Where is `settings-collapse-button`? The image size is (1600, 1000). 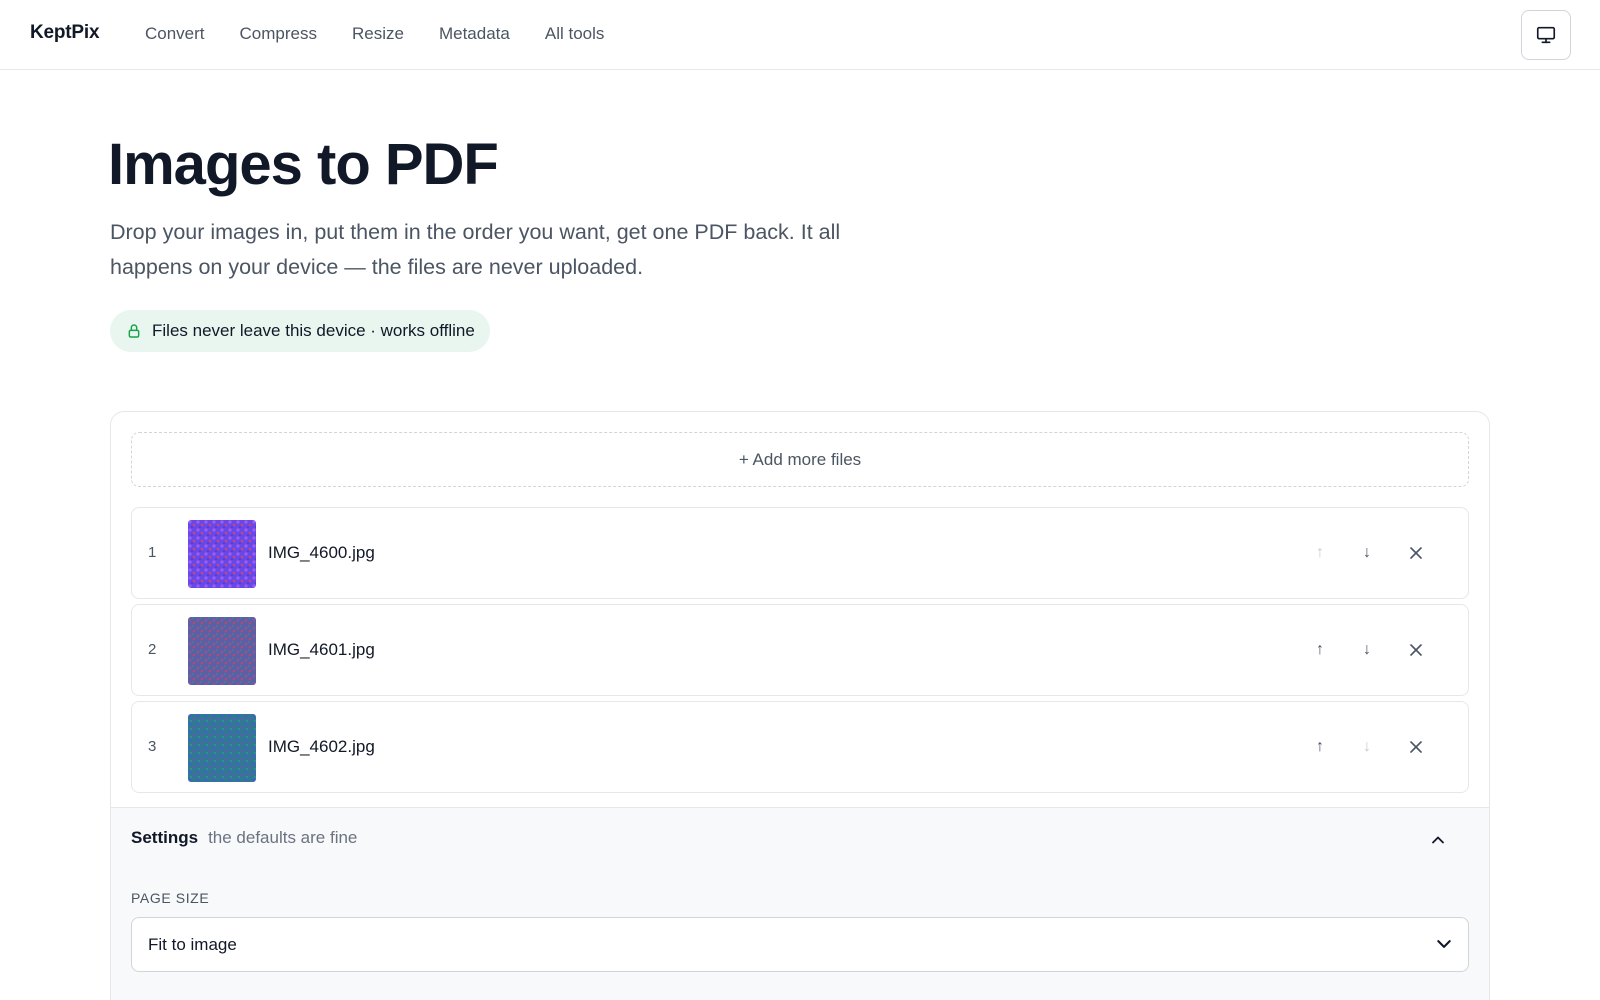 settings-collapse-button is located at coordinates (1438, 840).